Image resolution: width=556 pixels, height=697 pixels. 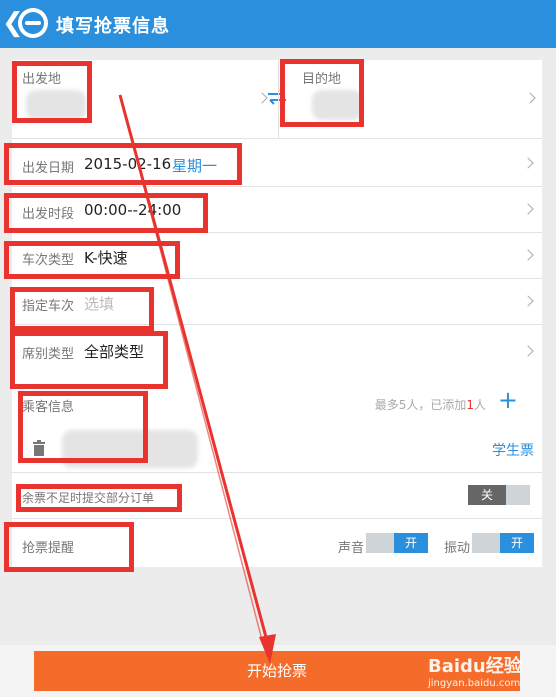 What do you see at coordinates (430, 405) in the screenshot?
I see `passenger-hint: 最多5人，已添加1人` at bounding box center [430, 405].